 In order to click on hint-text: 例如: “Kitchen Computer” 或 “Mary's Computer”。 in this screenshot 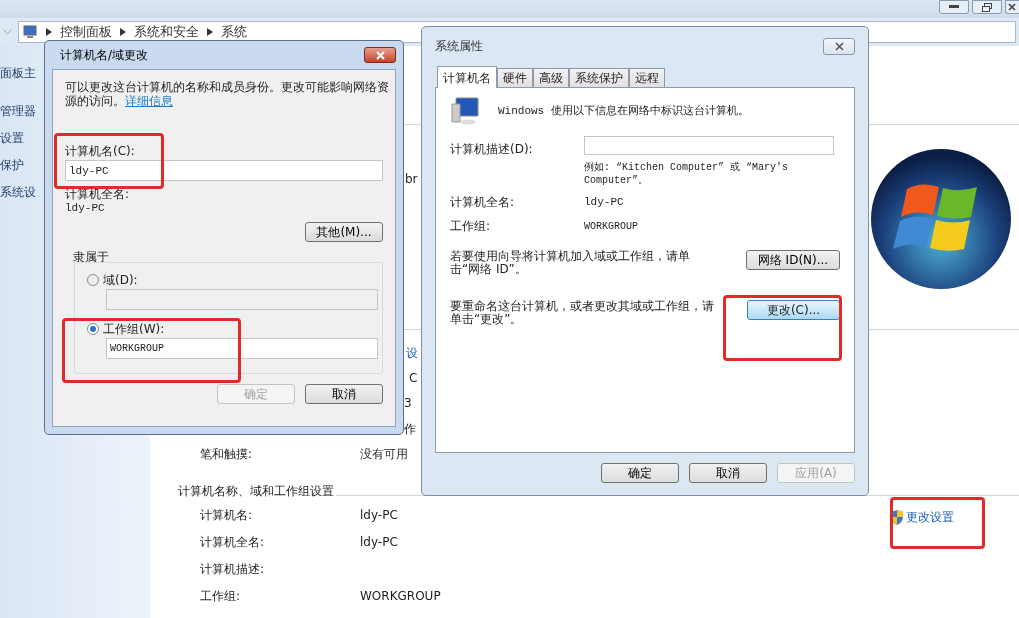, I will do `click(687, 174)`.